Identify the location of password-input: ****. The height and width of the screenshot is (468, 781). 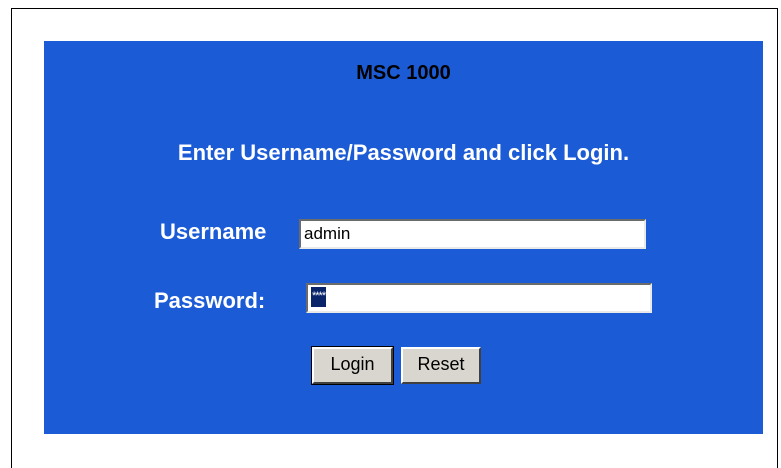
(479, 298).